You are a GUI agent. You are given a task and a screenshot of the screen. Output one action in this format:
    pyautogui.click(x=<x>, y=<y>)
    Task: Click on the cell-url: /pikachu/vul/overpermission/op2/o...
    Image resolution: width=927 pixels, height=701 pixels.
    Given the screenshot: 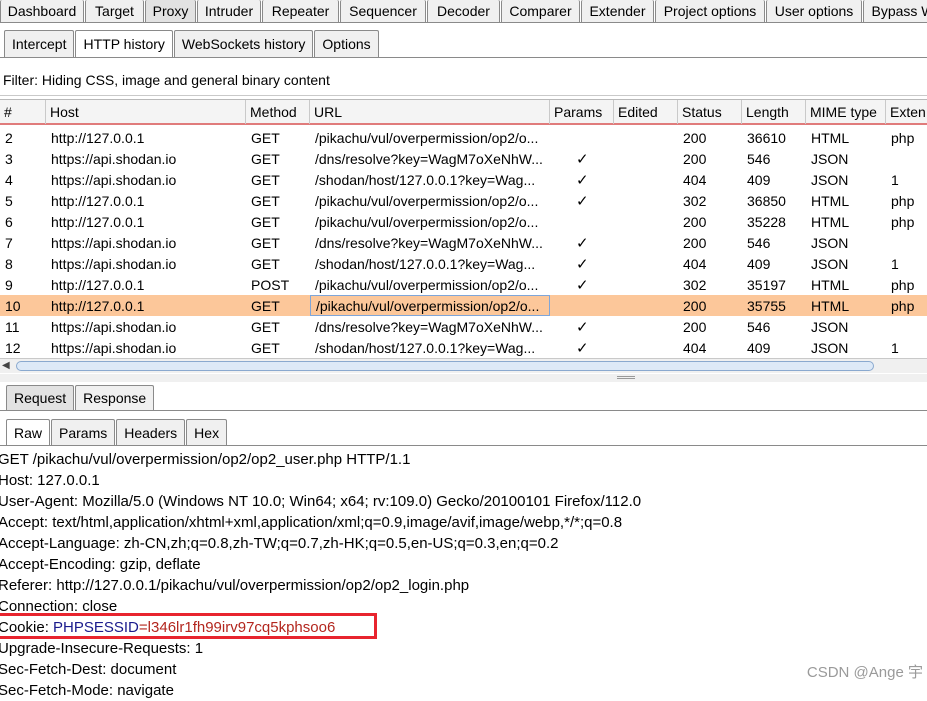 What is the action you would take?
    pyautogui.click(x=427, y=137)
    